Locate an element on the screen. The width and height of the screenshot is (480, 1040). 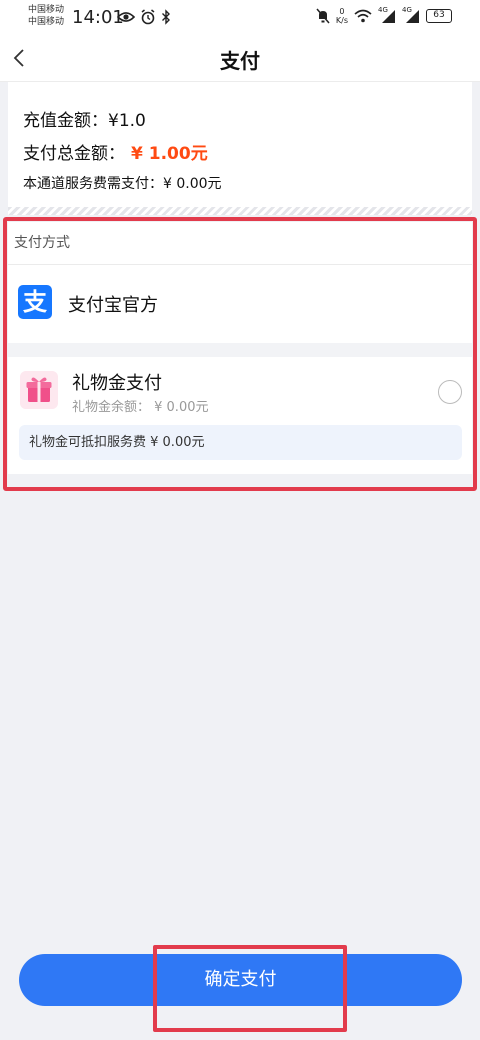
signal-2: 4G is located at coordinates (411, 15).